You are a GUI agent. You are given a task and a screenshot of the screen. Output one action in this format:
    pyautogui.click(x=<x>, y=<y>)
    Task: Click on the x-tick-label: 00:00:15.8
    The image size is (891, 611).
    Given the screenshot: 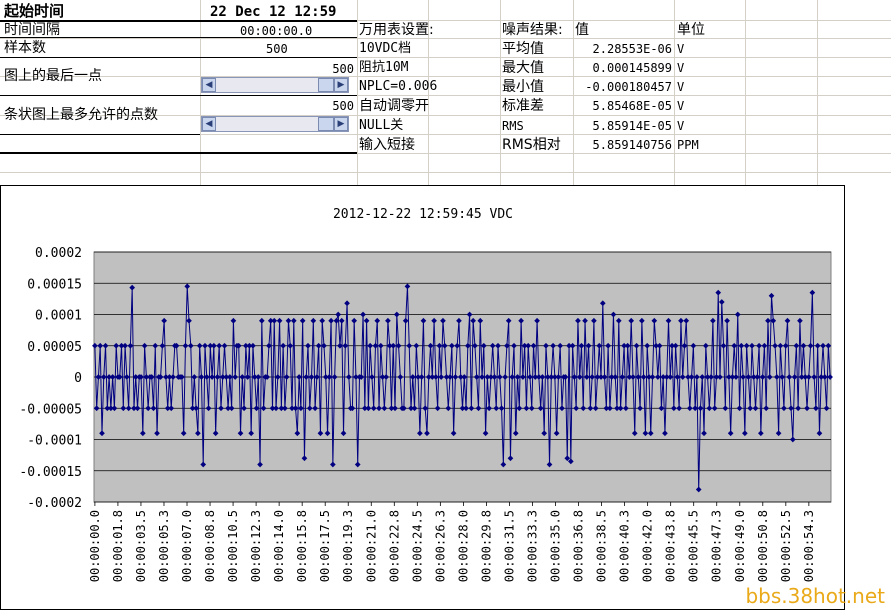 What is the action you would take?
    pyautogui.click(x=302, y=546)
    